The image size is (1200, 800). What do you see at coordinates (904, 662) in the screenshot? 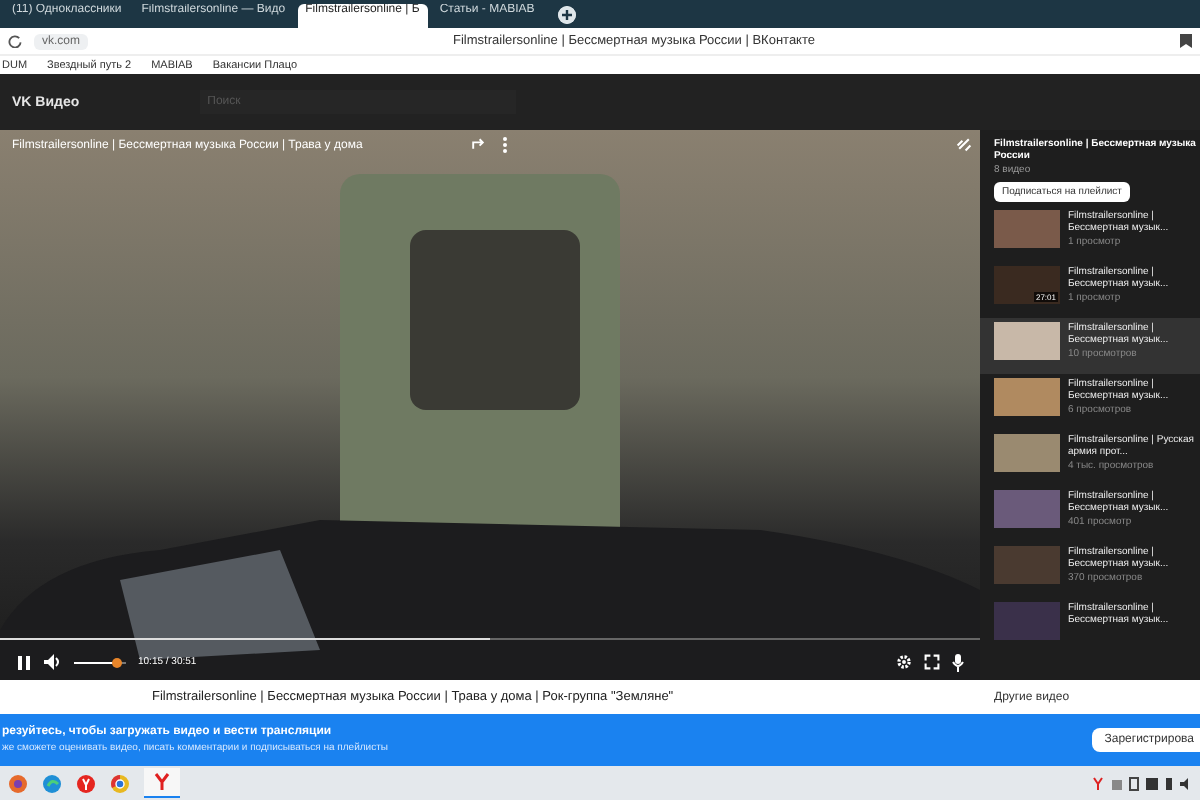
I see `settings-icon` at bounding box center [904, 662].